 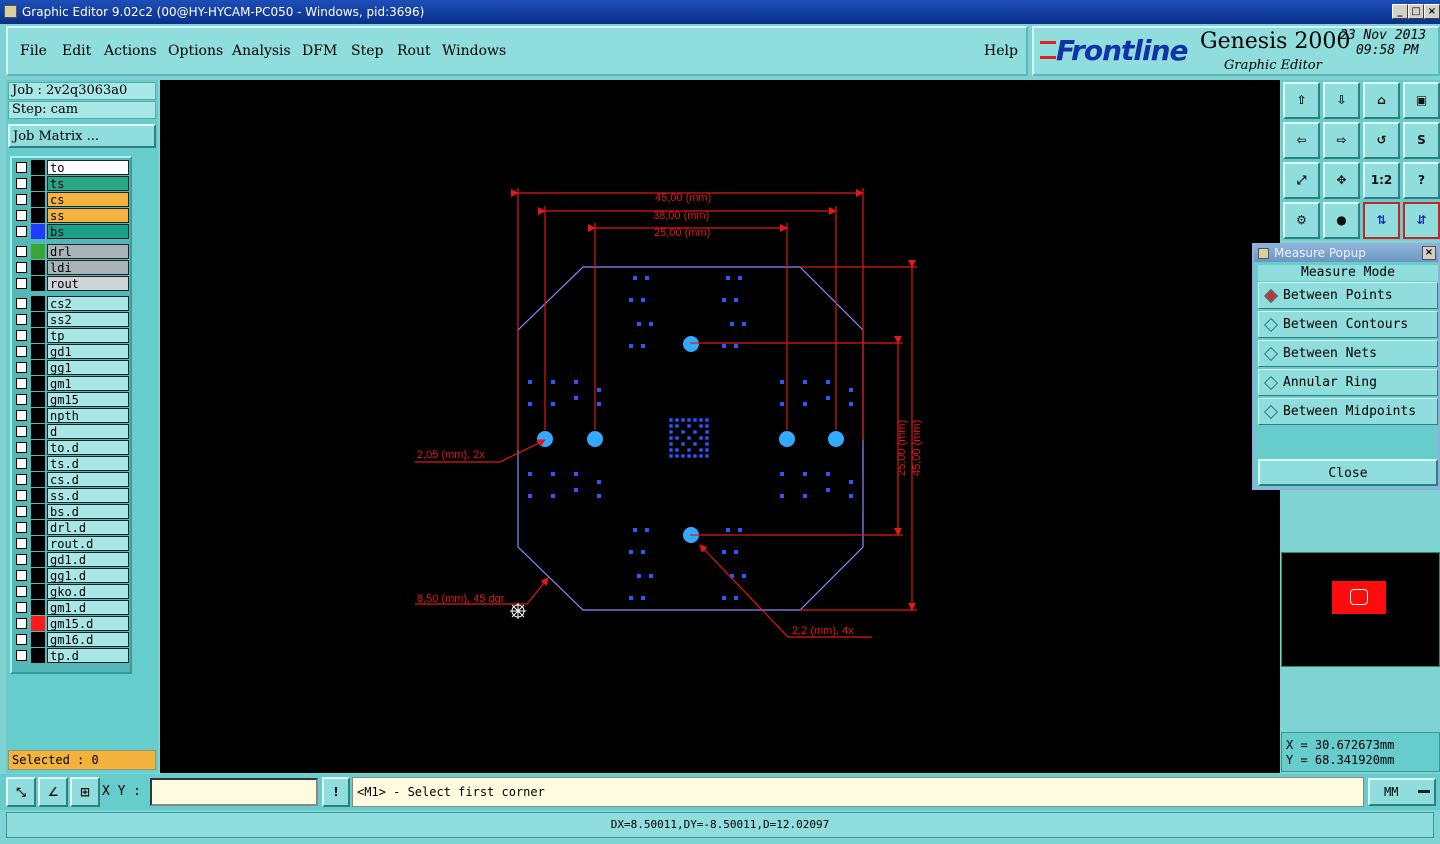 I want to click on layer-row: cs2, so click(x=73, y=303).